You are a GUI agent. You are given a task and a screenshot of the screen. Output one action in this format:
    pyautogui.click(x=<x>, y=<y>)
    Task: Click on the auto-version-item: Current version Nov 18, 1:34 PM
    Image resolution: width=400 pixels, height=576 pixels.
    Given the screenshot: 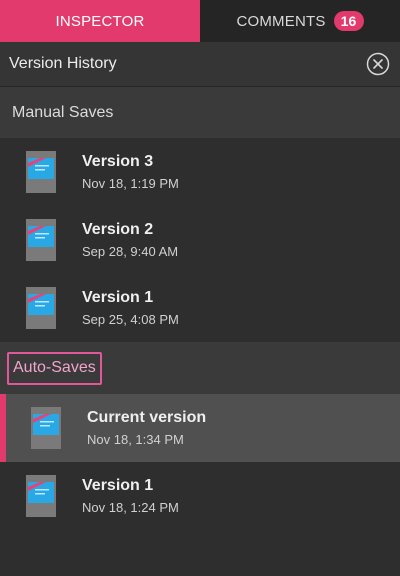 What is the action you would take?
    pyautogui.click(x=200, y=428)
    